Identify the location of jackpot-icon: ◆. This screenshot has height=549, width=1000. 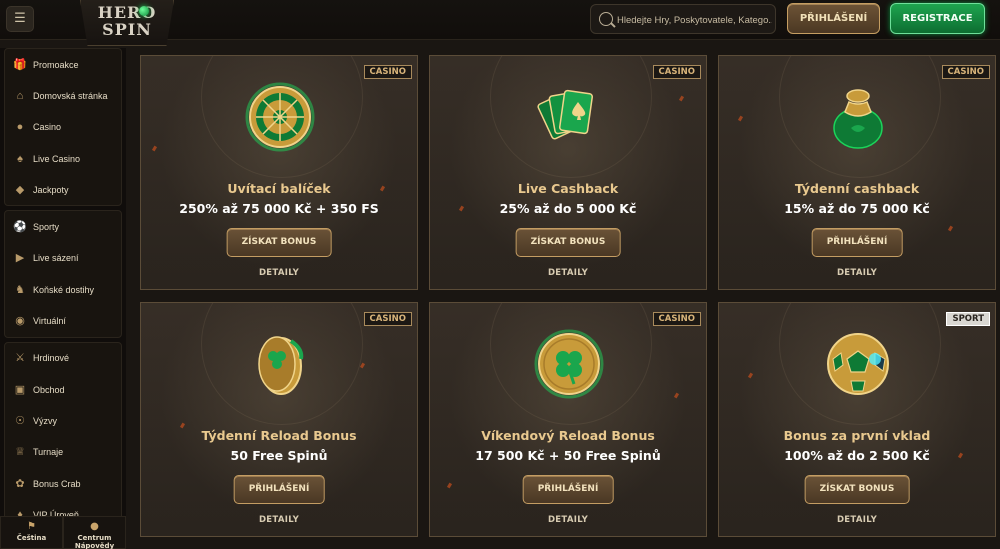
(20, 189).